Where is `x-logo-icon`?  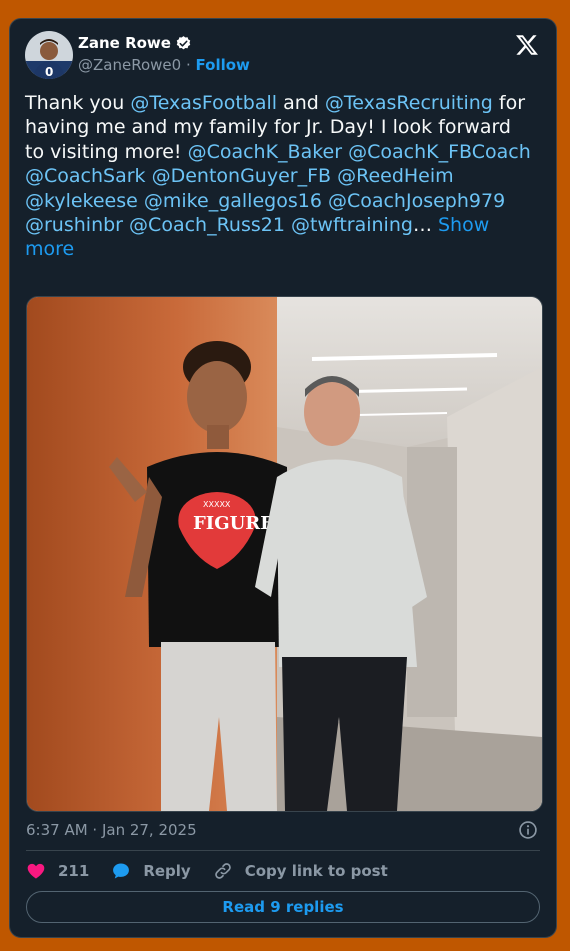
x-logo-icon is located at coordinates (527, 45).